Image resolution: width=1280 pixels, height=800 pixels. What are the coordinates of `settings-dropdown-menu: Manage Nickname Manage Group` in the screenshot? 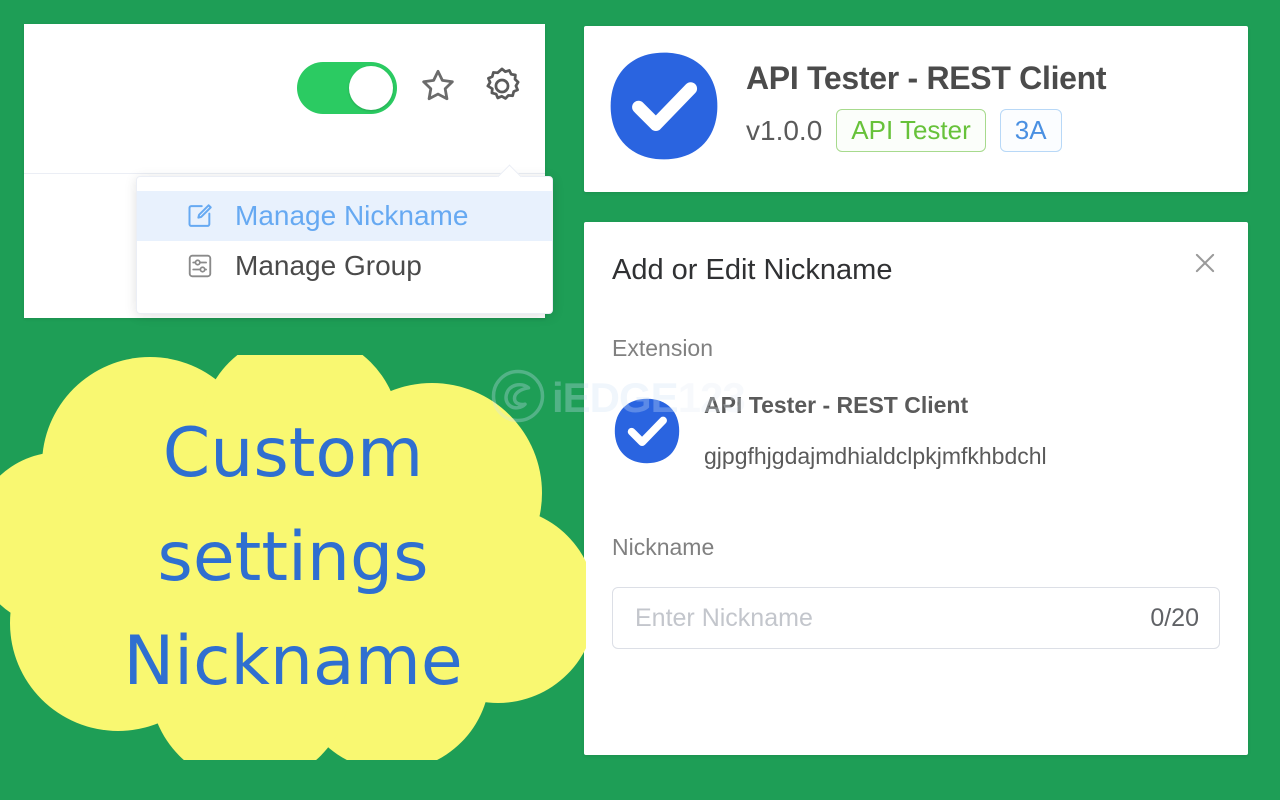 It's located at (344, 239).